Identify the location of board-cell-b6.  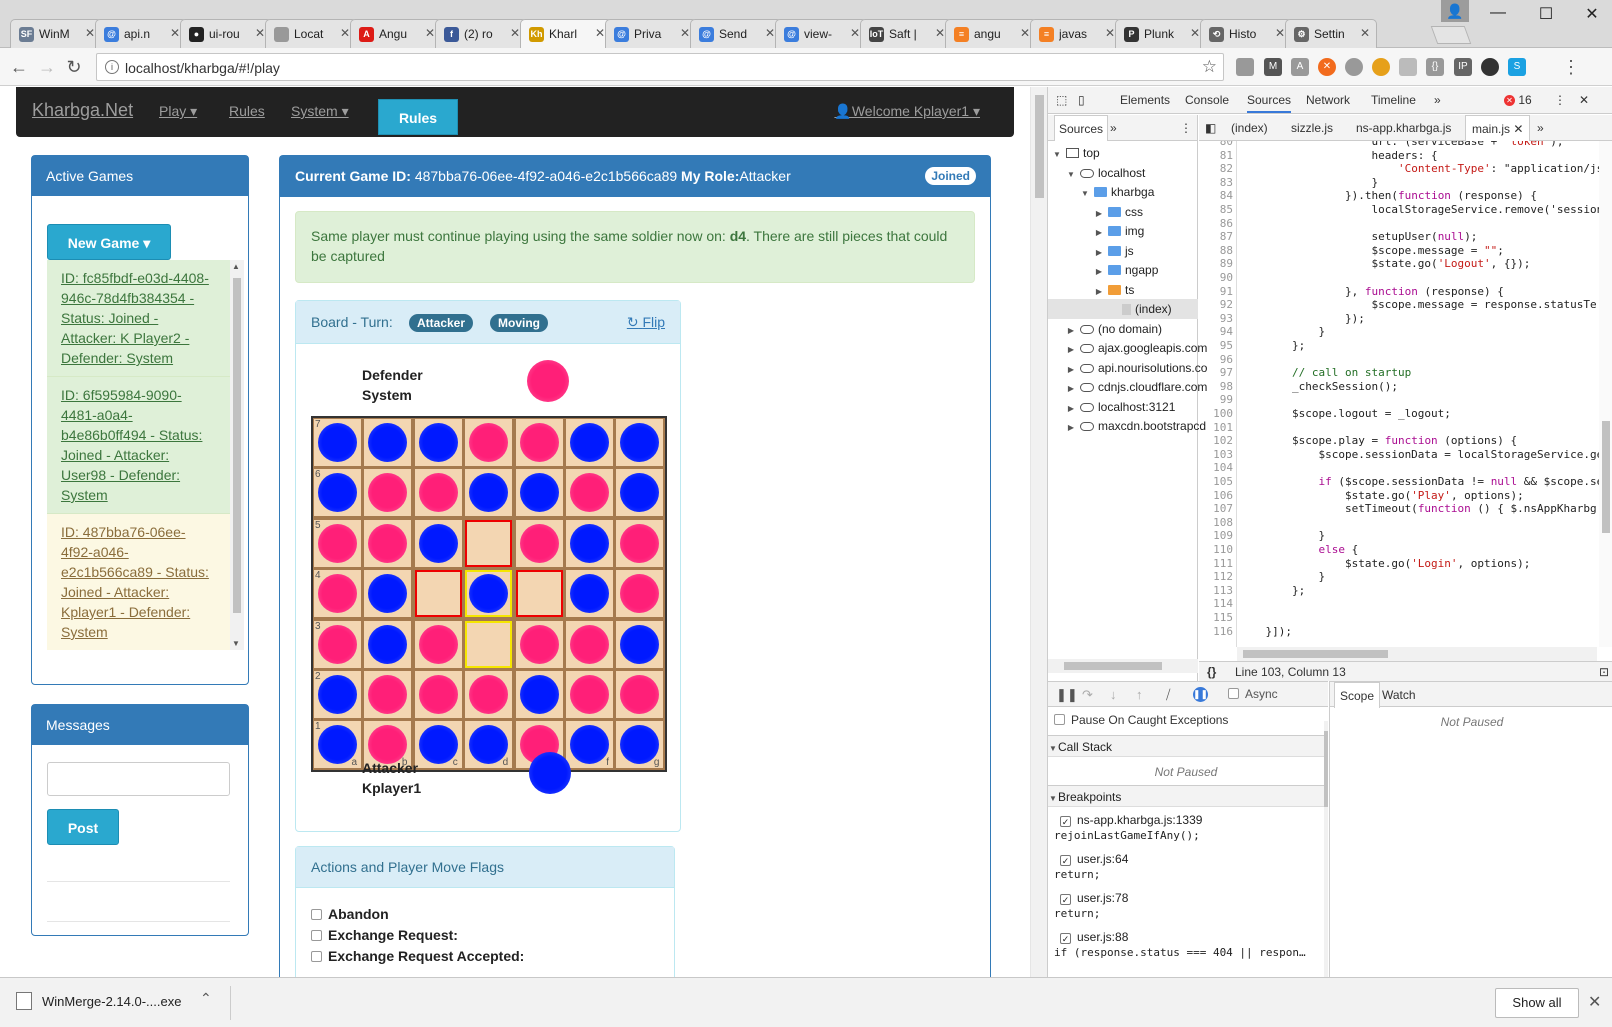
(388, 493).